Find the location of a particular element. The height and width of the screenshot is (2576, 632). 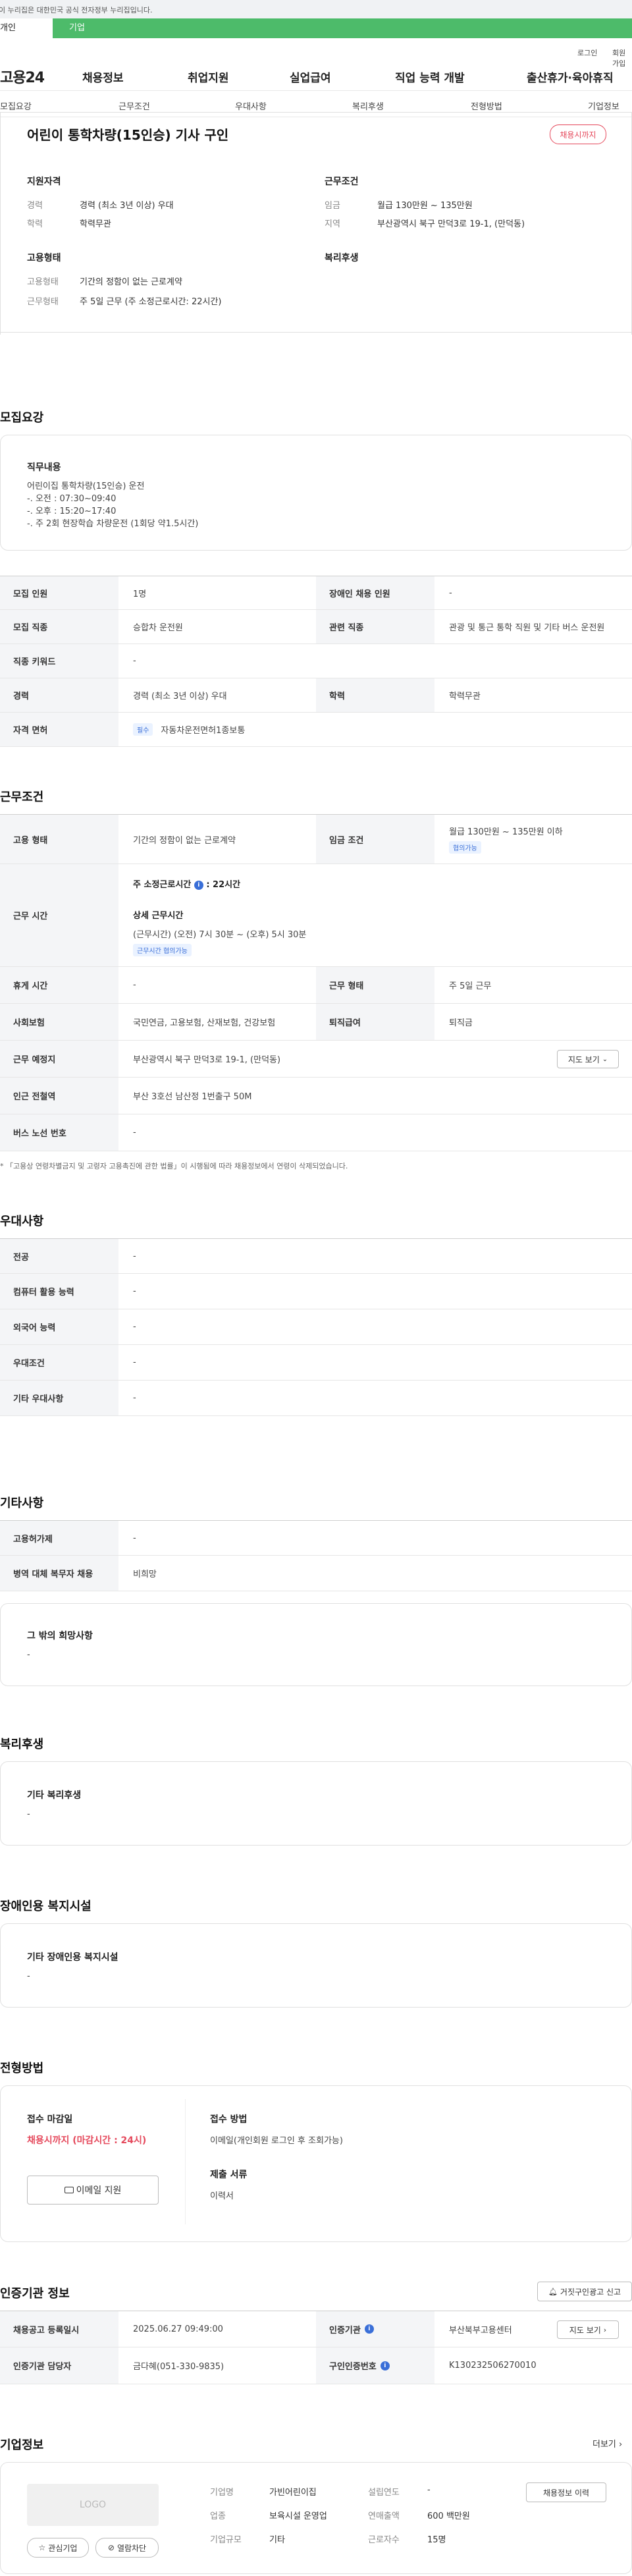

map-button-label: 지도 보기 is located at coordinates (583, 1059).